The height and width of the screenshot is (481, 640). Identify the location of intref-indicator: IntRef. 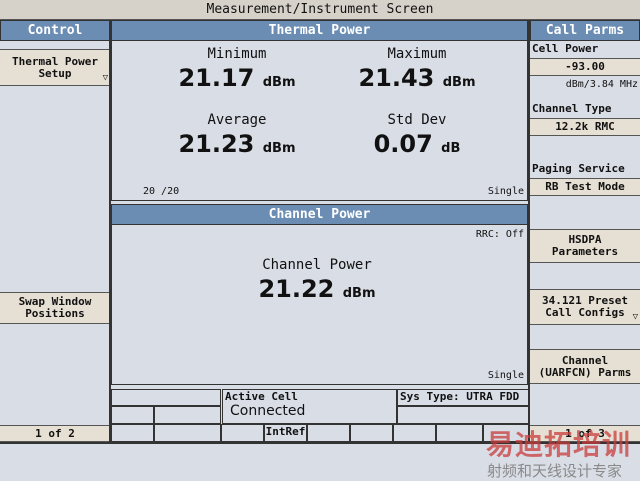
(285, 433).